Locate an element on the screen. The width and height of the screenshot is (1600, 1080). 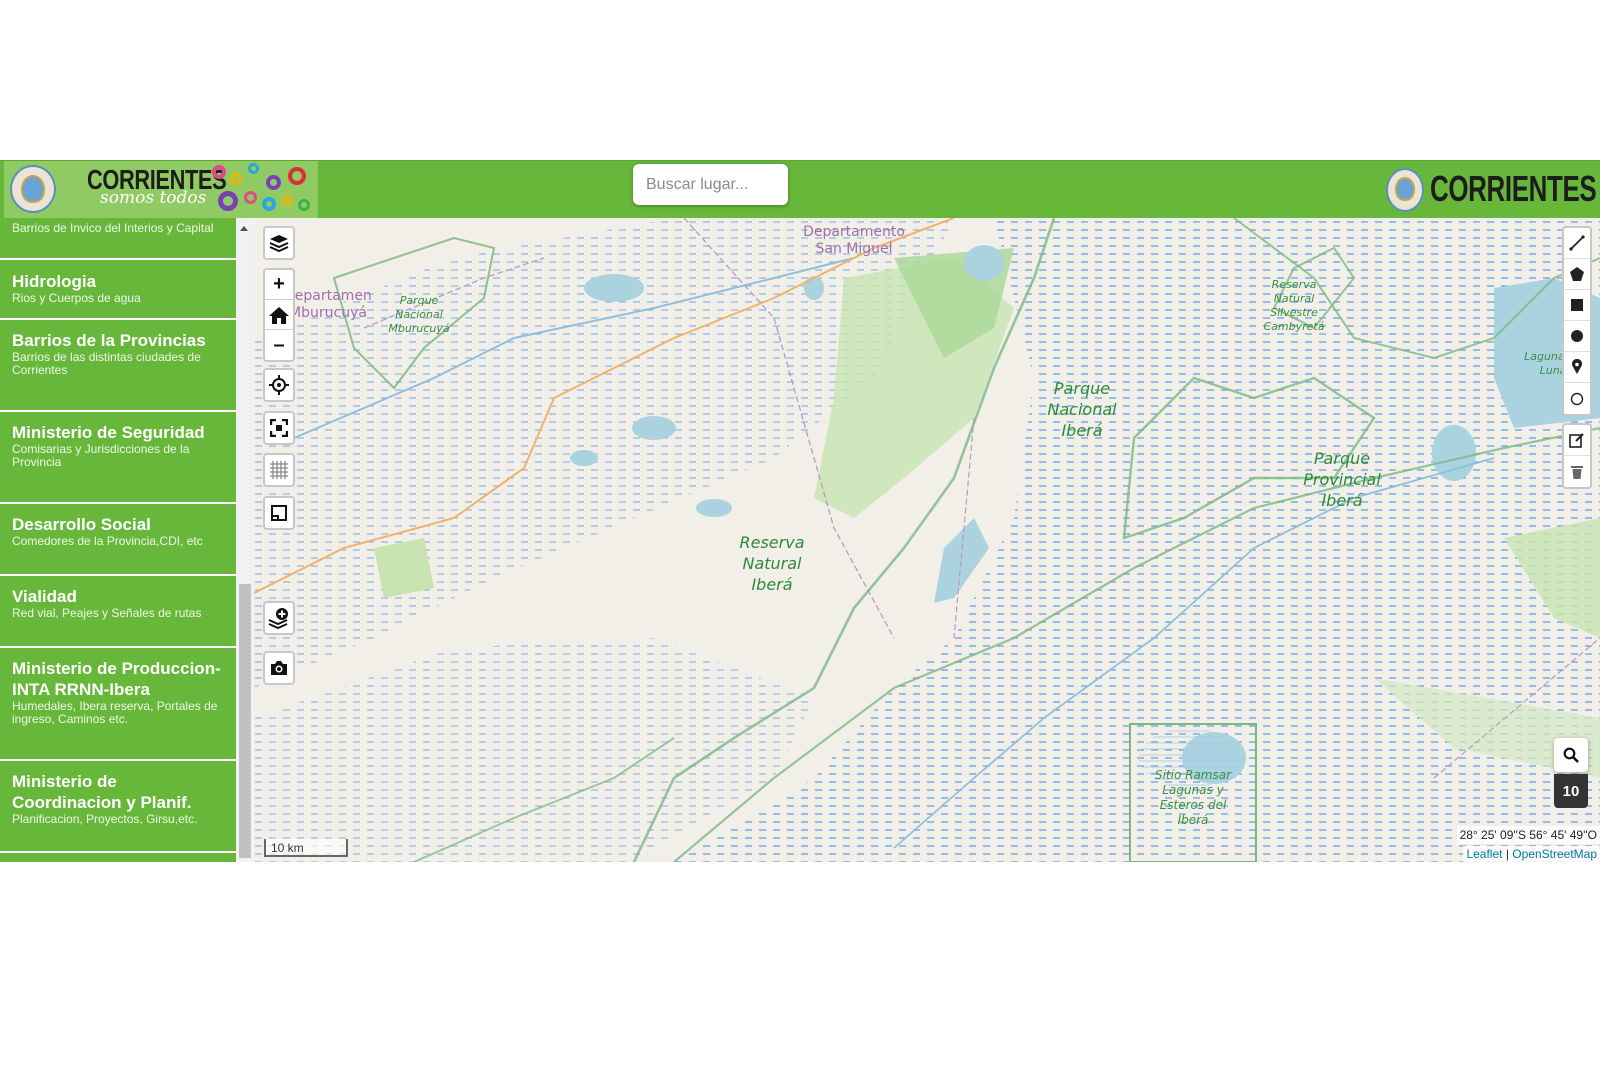
label-reserva-natural-ibera: Reserva Natural Iberá is located at coordinates (772, 563).